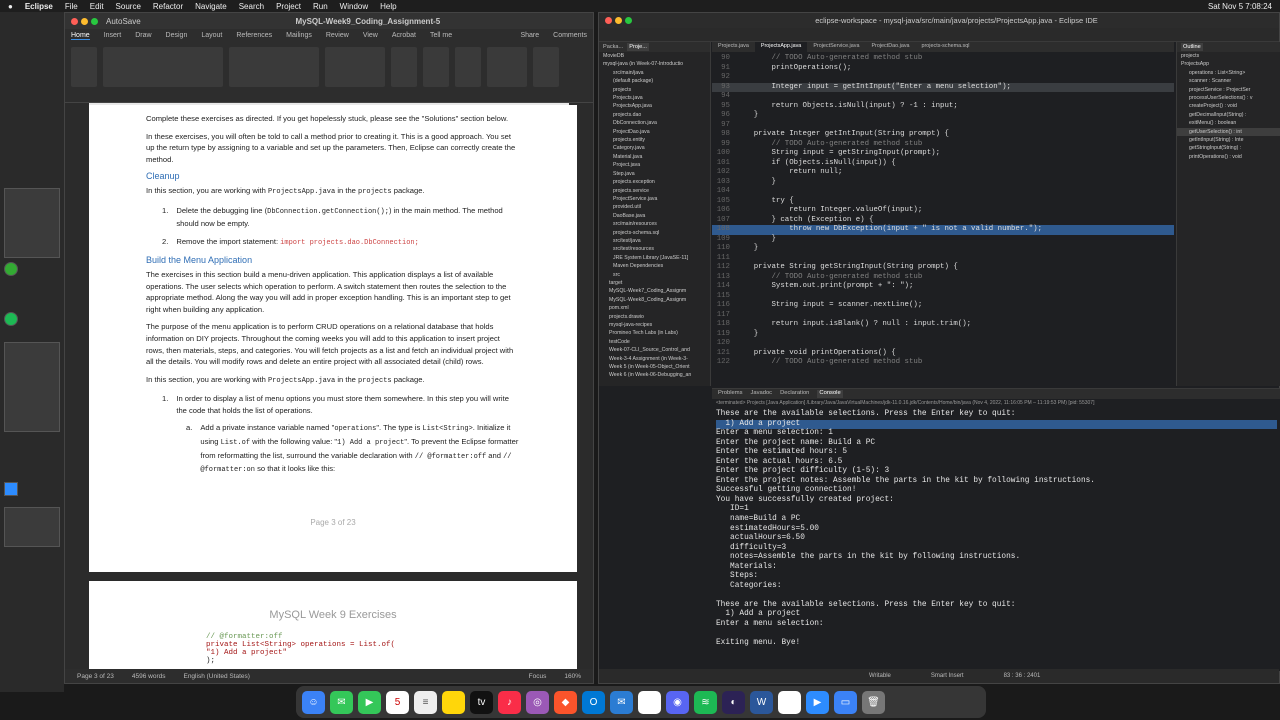 The height and width of the screenshot is (720, 1280). What do you see at coordinates (468, 67) in the screenshot?
I see `editor-button` at bounding box center [468, 67].